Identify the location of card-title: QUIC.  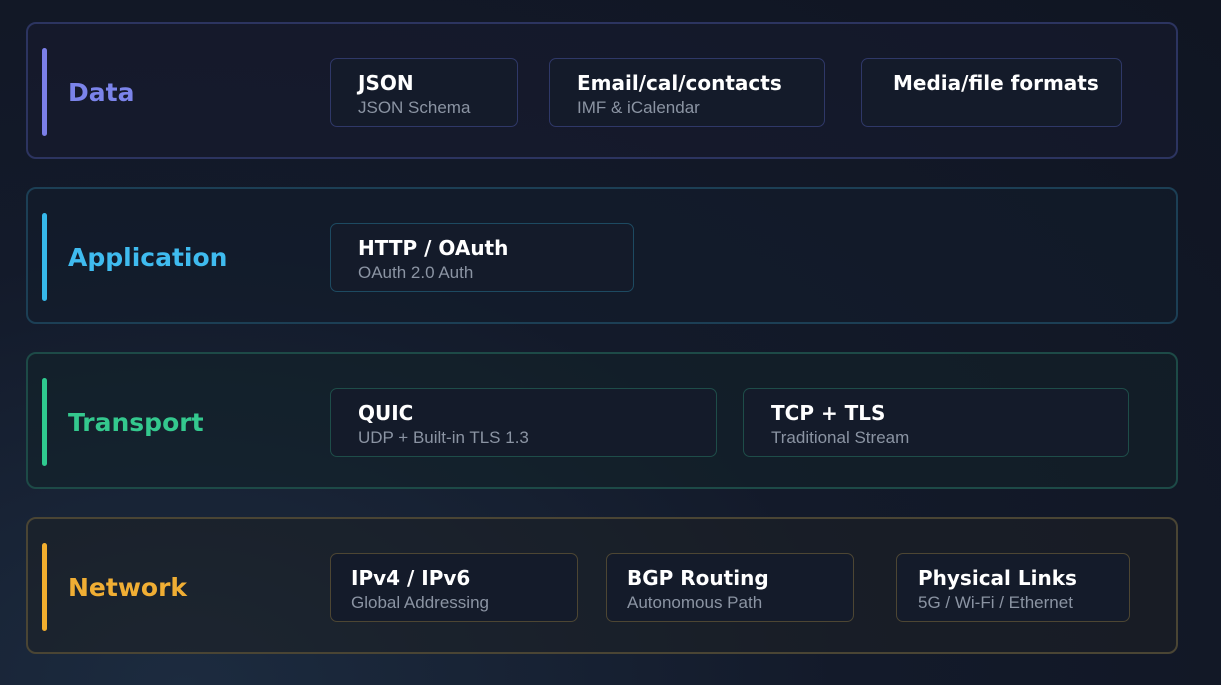
(386, 413).